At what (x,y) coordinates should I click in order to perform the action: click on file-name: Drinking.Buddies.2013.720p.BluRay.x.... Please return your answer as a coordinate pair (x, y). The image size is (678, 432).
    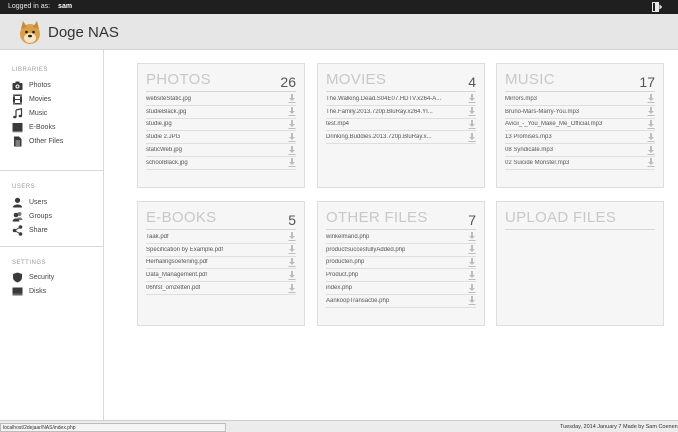
    Looking at the image, I should click on (379, 137).